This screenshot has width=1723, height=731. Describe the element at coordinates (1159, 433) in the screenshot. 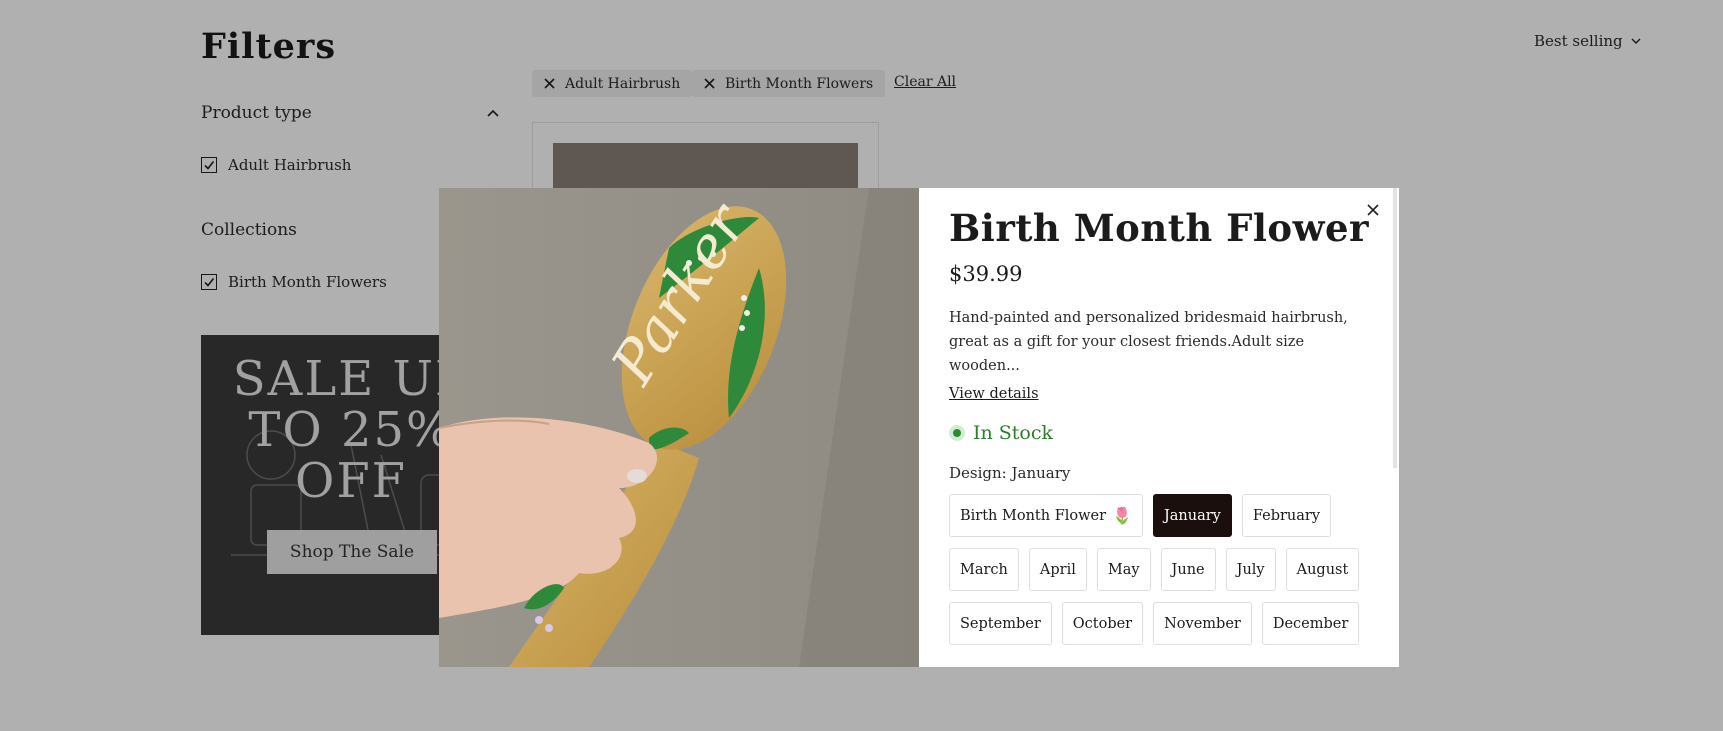

I see `stock-status: In Stock` at that location.